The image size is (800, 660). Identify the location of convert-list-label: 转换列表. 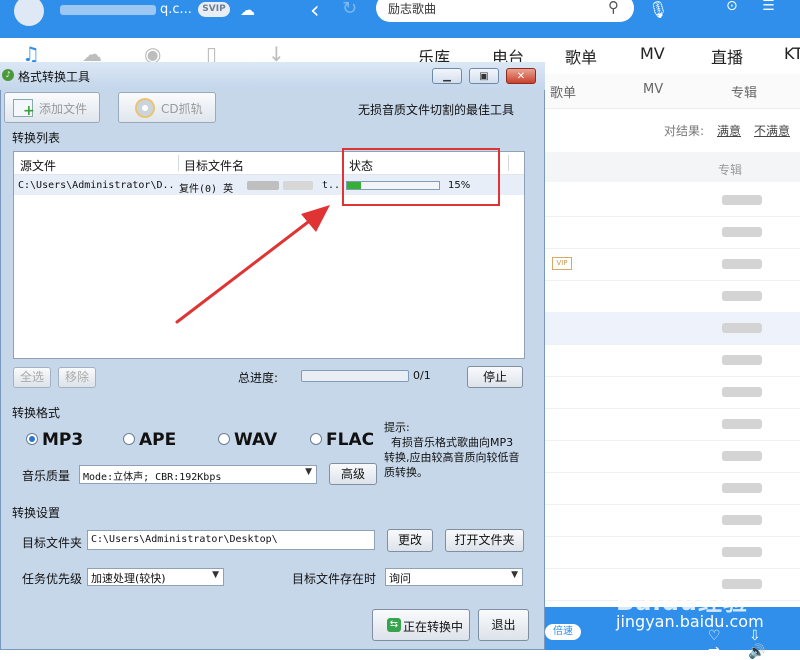
(36, 138).